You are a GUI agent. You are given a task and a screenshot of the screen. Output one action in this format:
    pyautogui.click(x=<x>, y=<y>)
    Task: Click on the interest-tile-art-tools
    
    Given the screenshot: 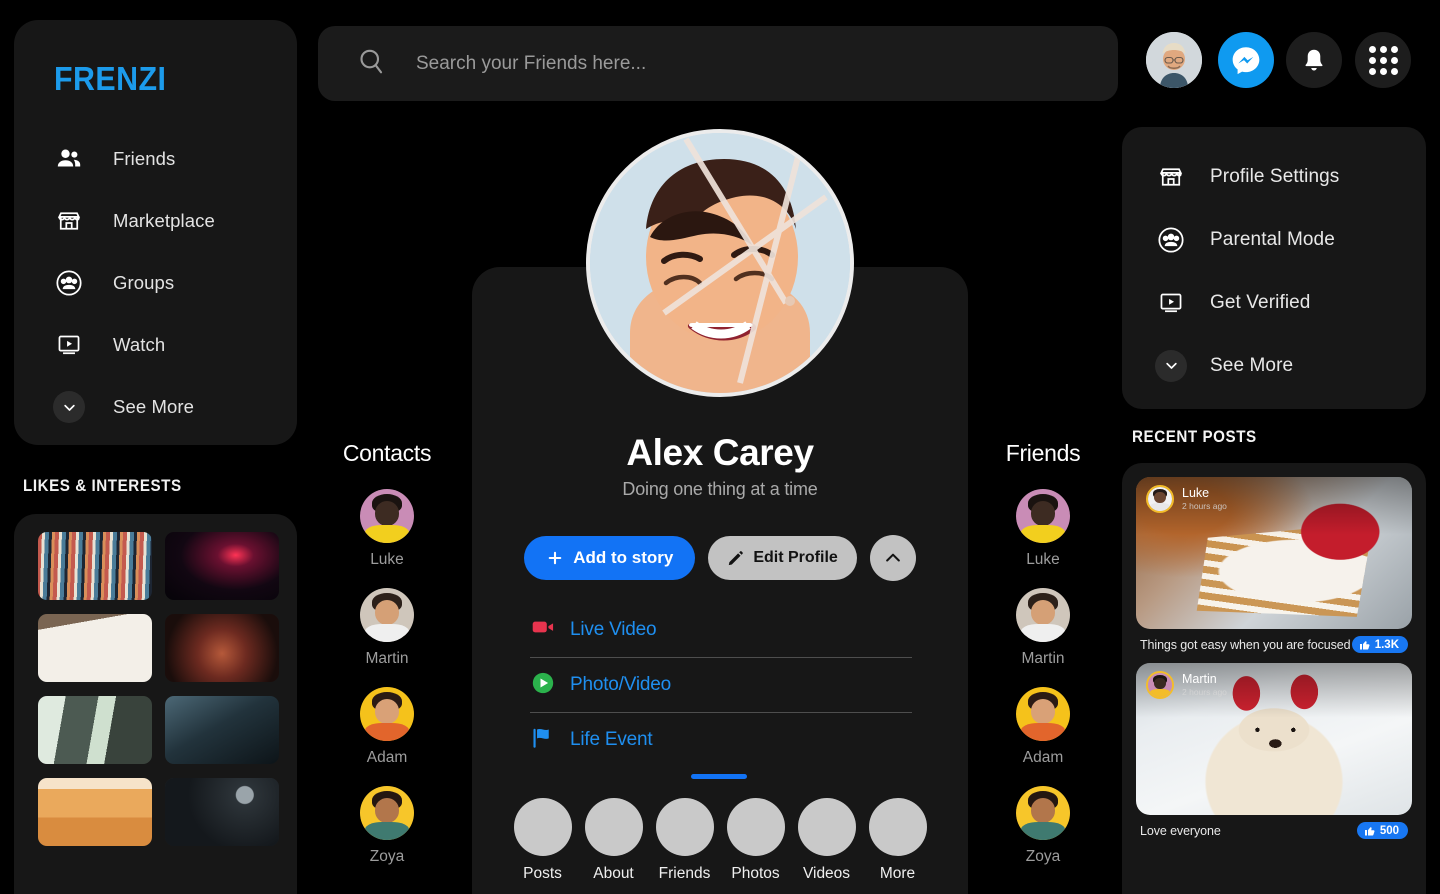 What is the action you would take?
    pyautogui.click(x=95, y=648)
    